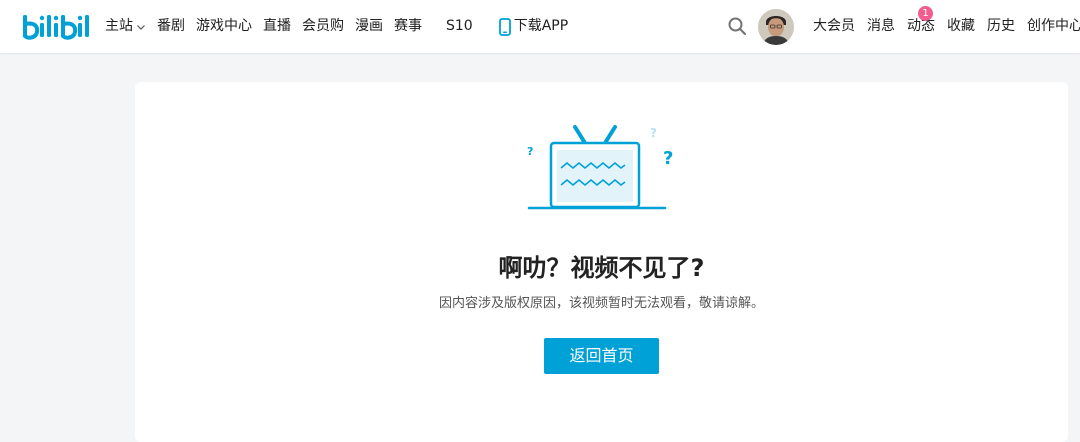 The height and width of the screenshot is (442, 1080). I want to click on avatar, so click(776, 27).